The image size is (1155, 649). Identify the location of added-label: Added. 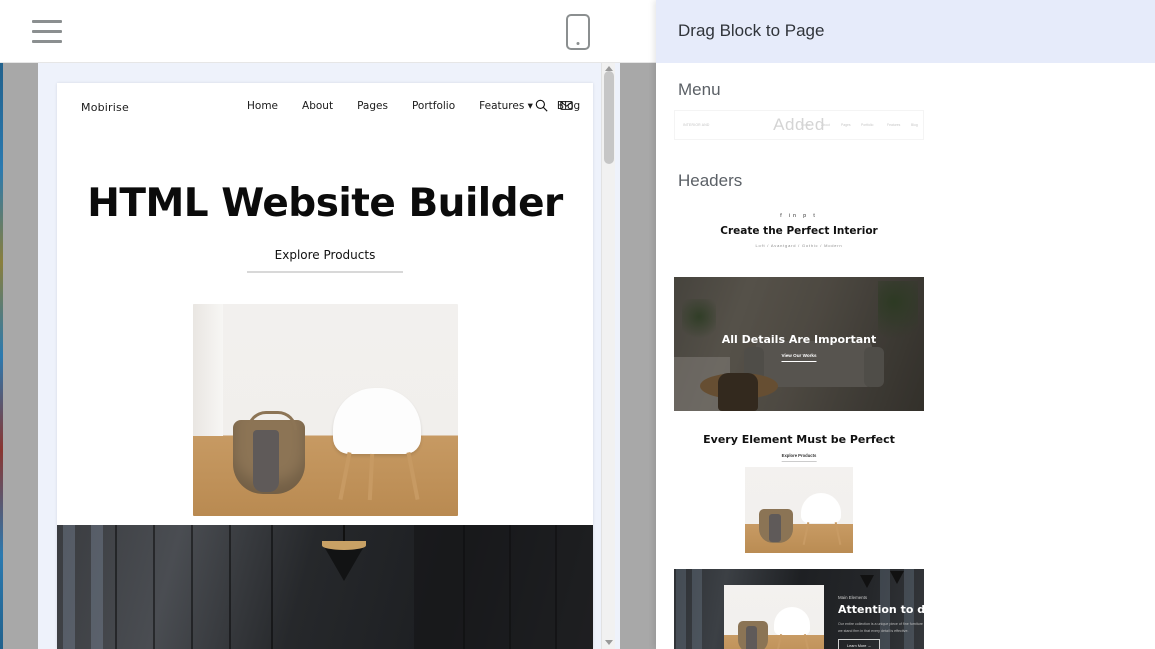
(799, 124).